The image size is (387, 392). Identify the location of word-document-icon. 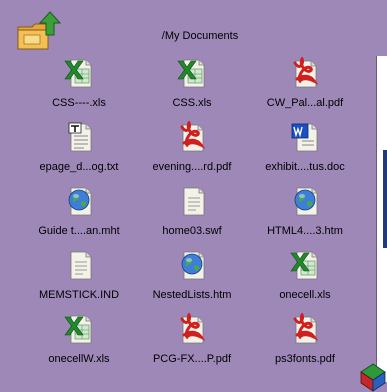
(305, 137).